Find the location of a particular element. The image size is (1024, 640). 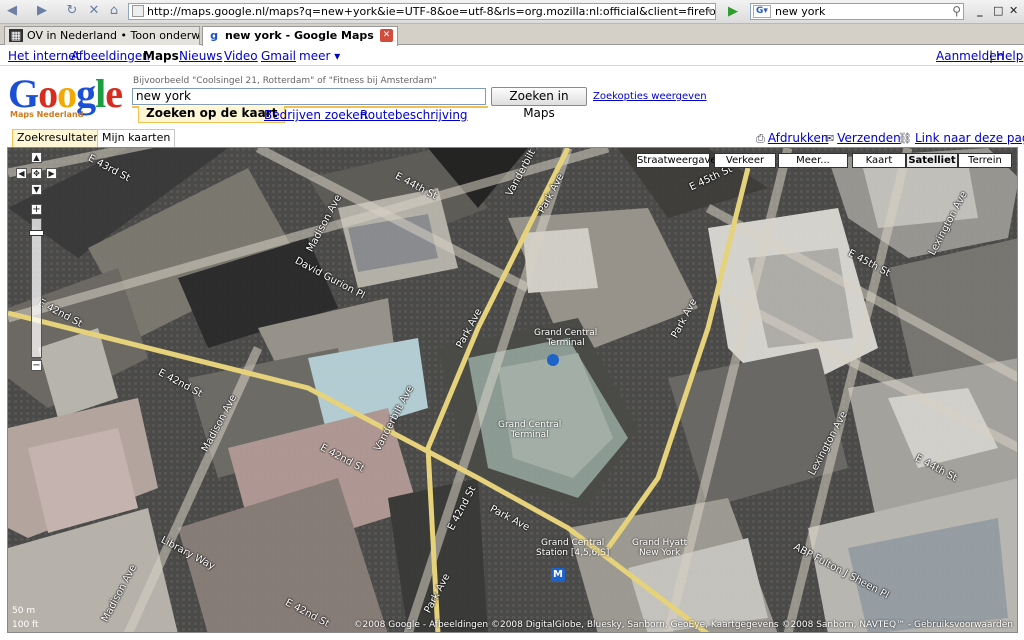

search-icon: ⚲ is located at coordinates (956, 11).